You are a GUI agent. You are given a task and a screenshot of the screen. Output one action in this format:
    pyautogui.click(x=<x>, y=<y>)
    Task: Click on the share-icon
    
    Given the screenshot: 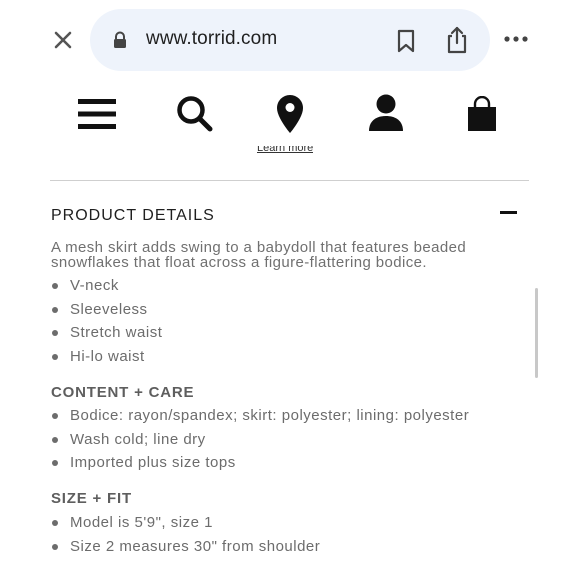 What is the action you would take?
    pyautogui.click(x=457, y=40)
    